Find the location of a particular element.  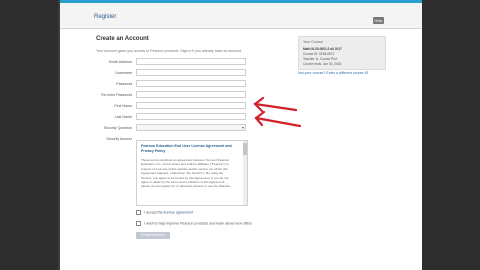

course-teacher: Teacher: A. Course Prof is located at coordinates (320, 59).